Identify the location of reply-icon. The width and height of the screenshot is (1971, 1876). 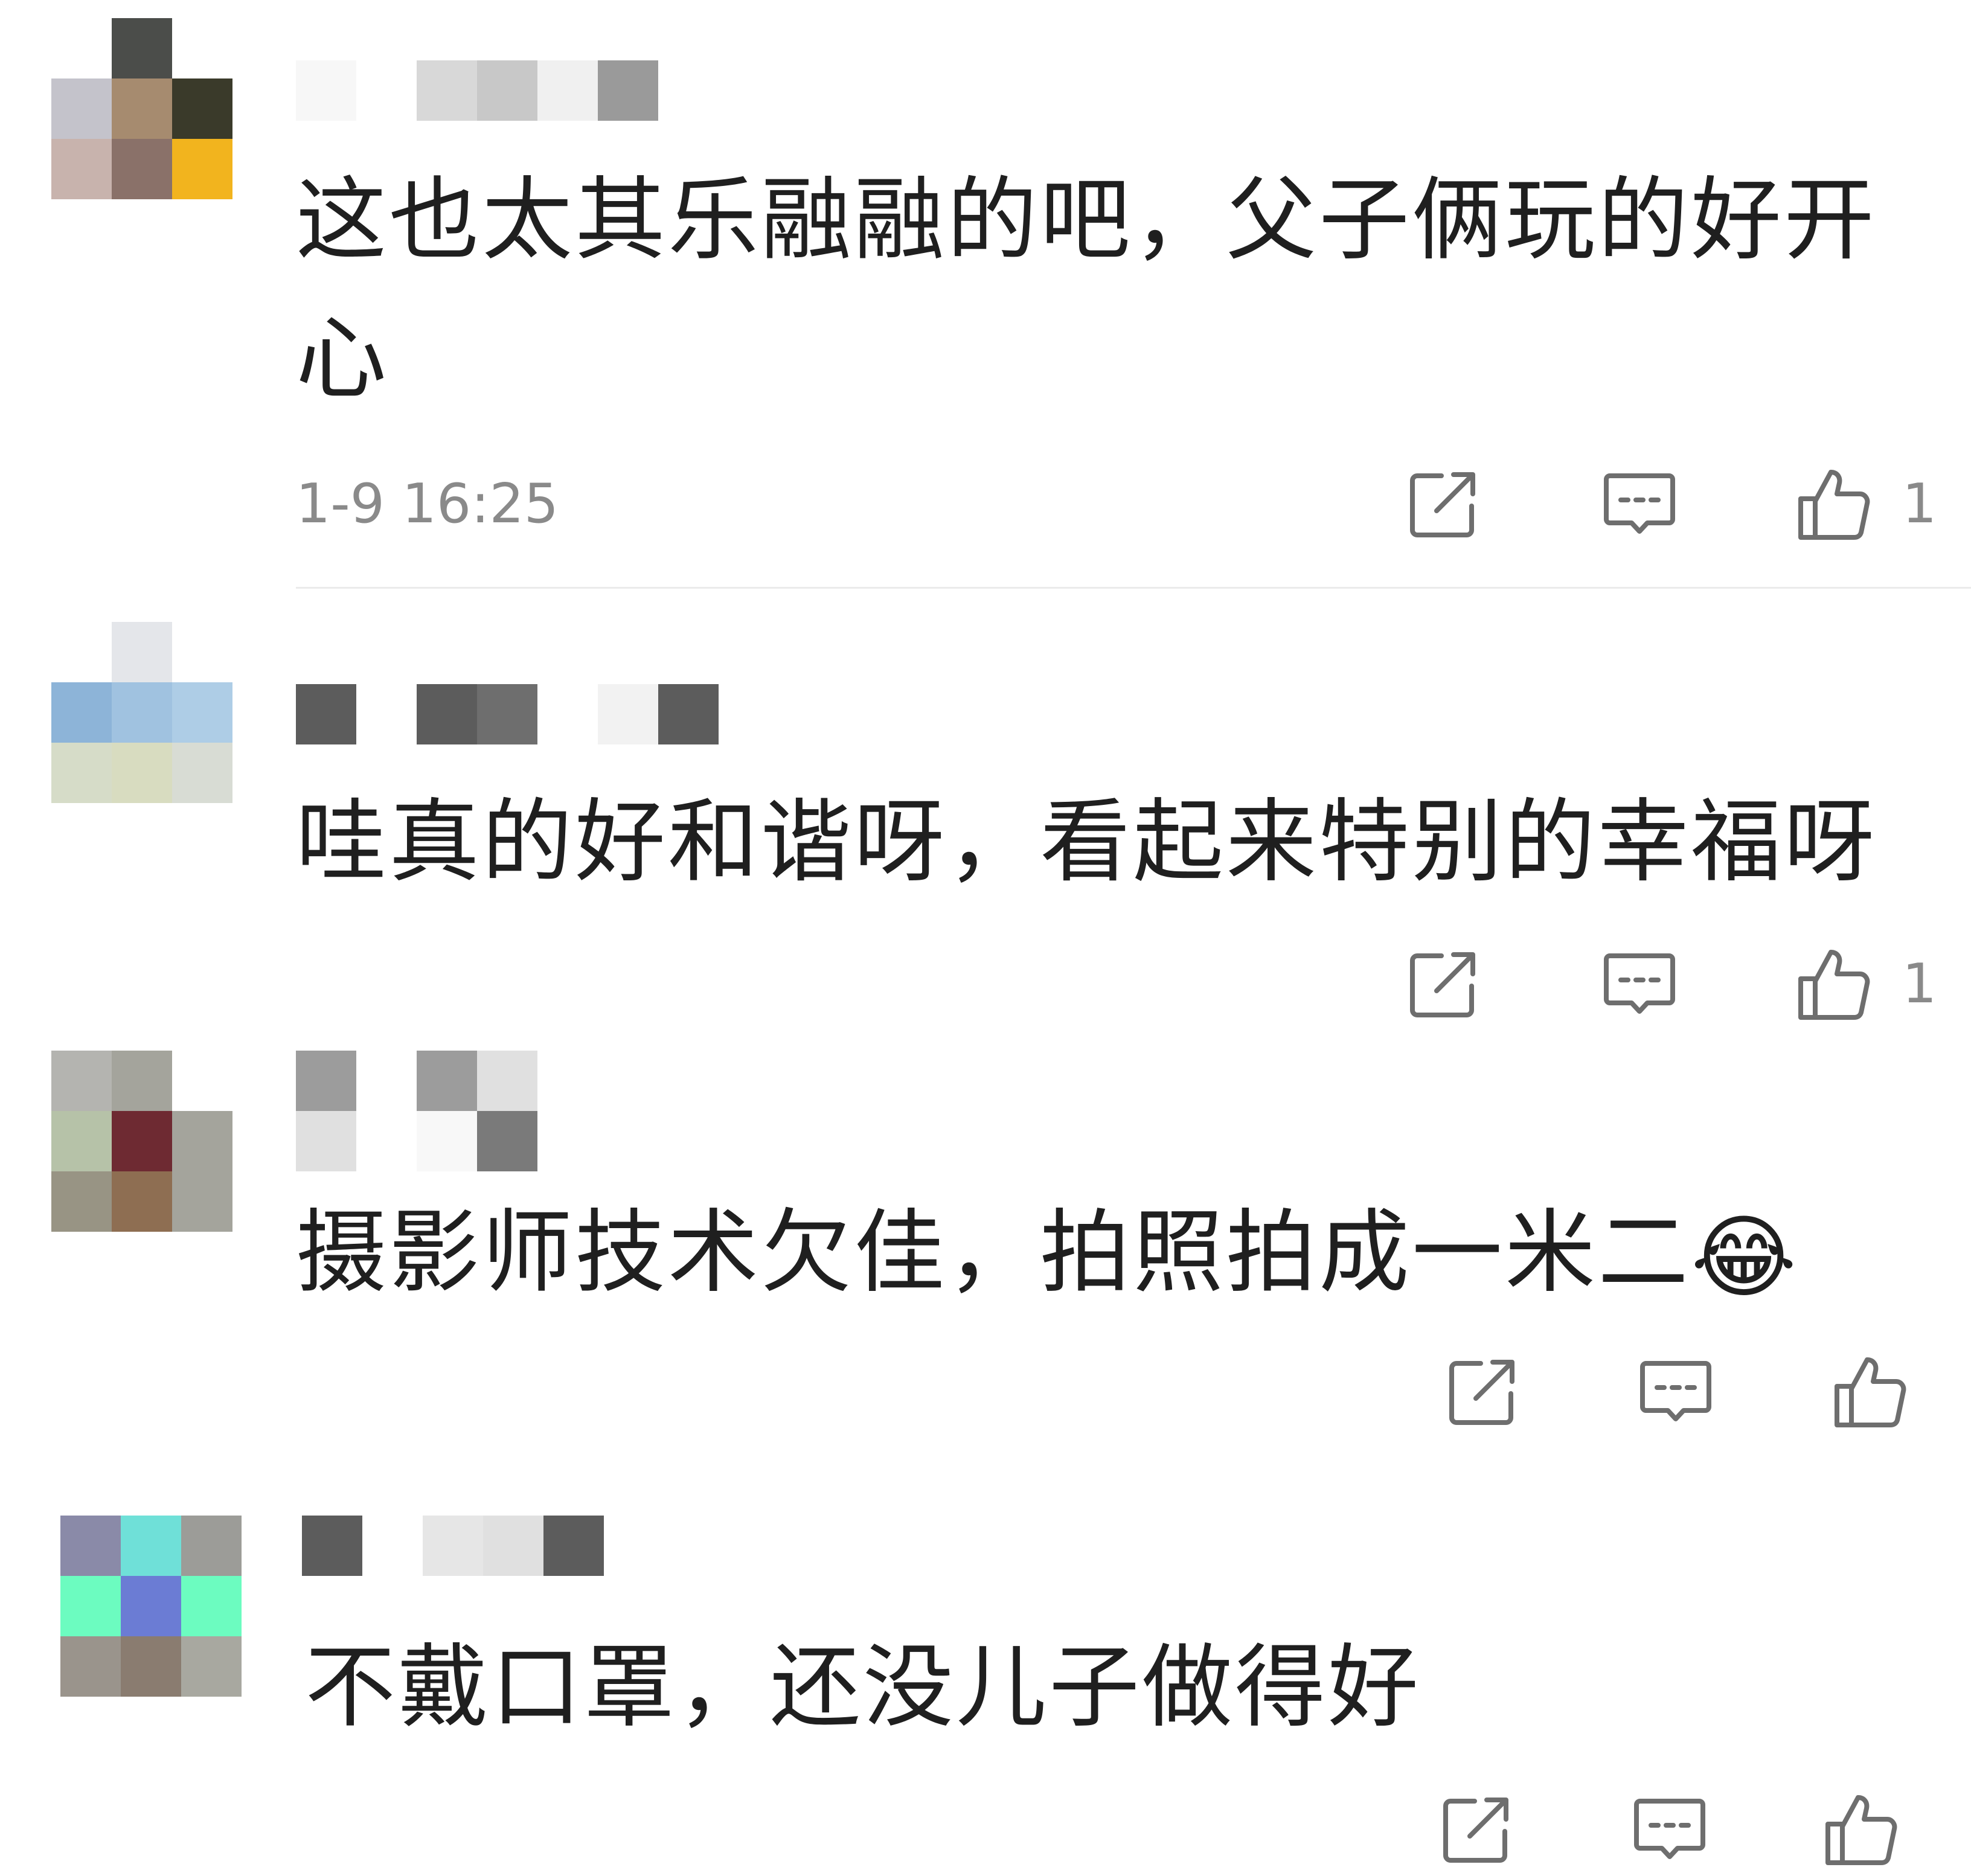
(1669, 1829).